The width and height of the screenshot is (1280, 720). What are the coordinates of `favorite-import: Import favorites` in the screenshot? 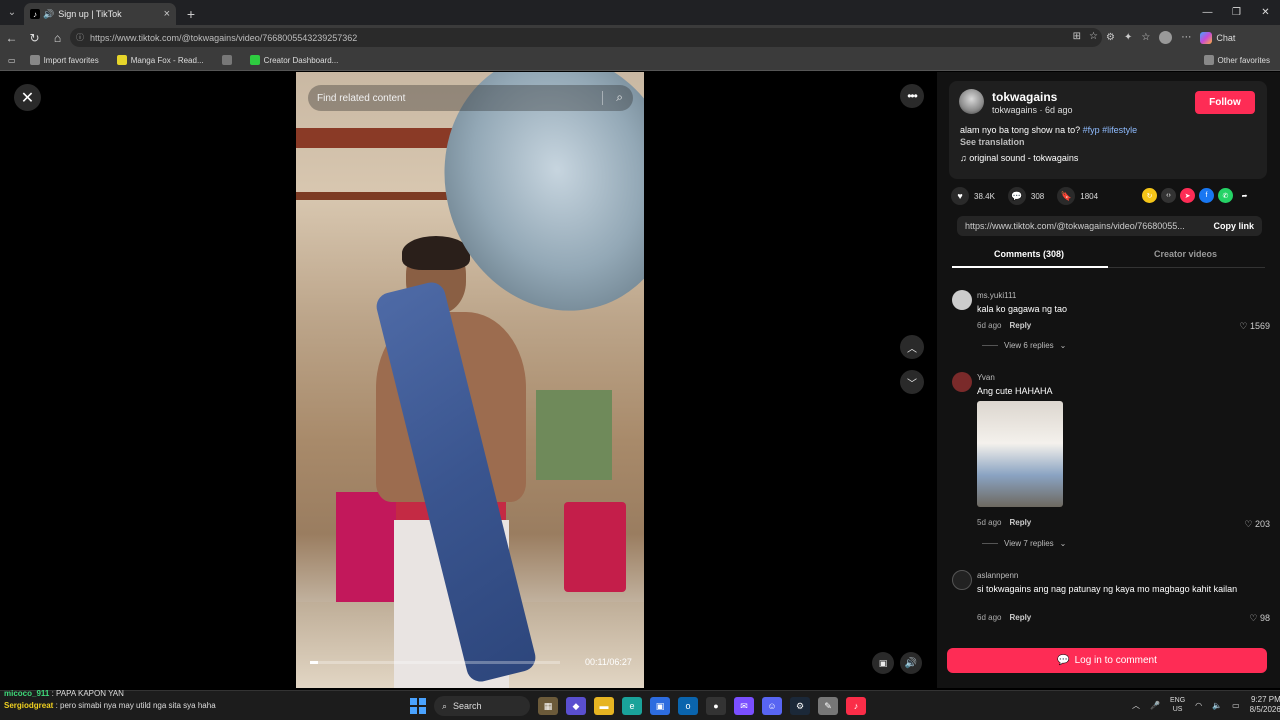 It's located at (64, 60).